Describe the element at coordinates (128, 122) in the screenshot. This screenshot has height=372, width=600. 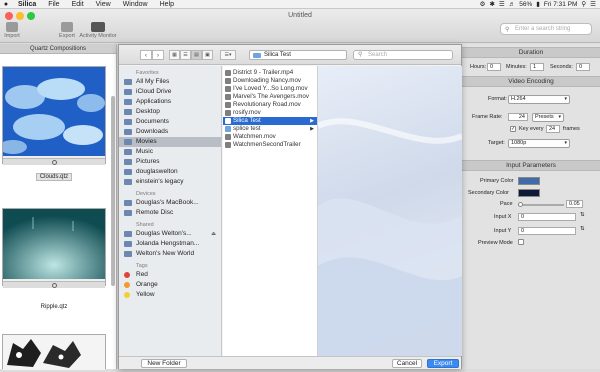
I see `documents-icon` at that location.